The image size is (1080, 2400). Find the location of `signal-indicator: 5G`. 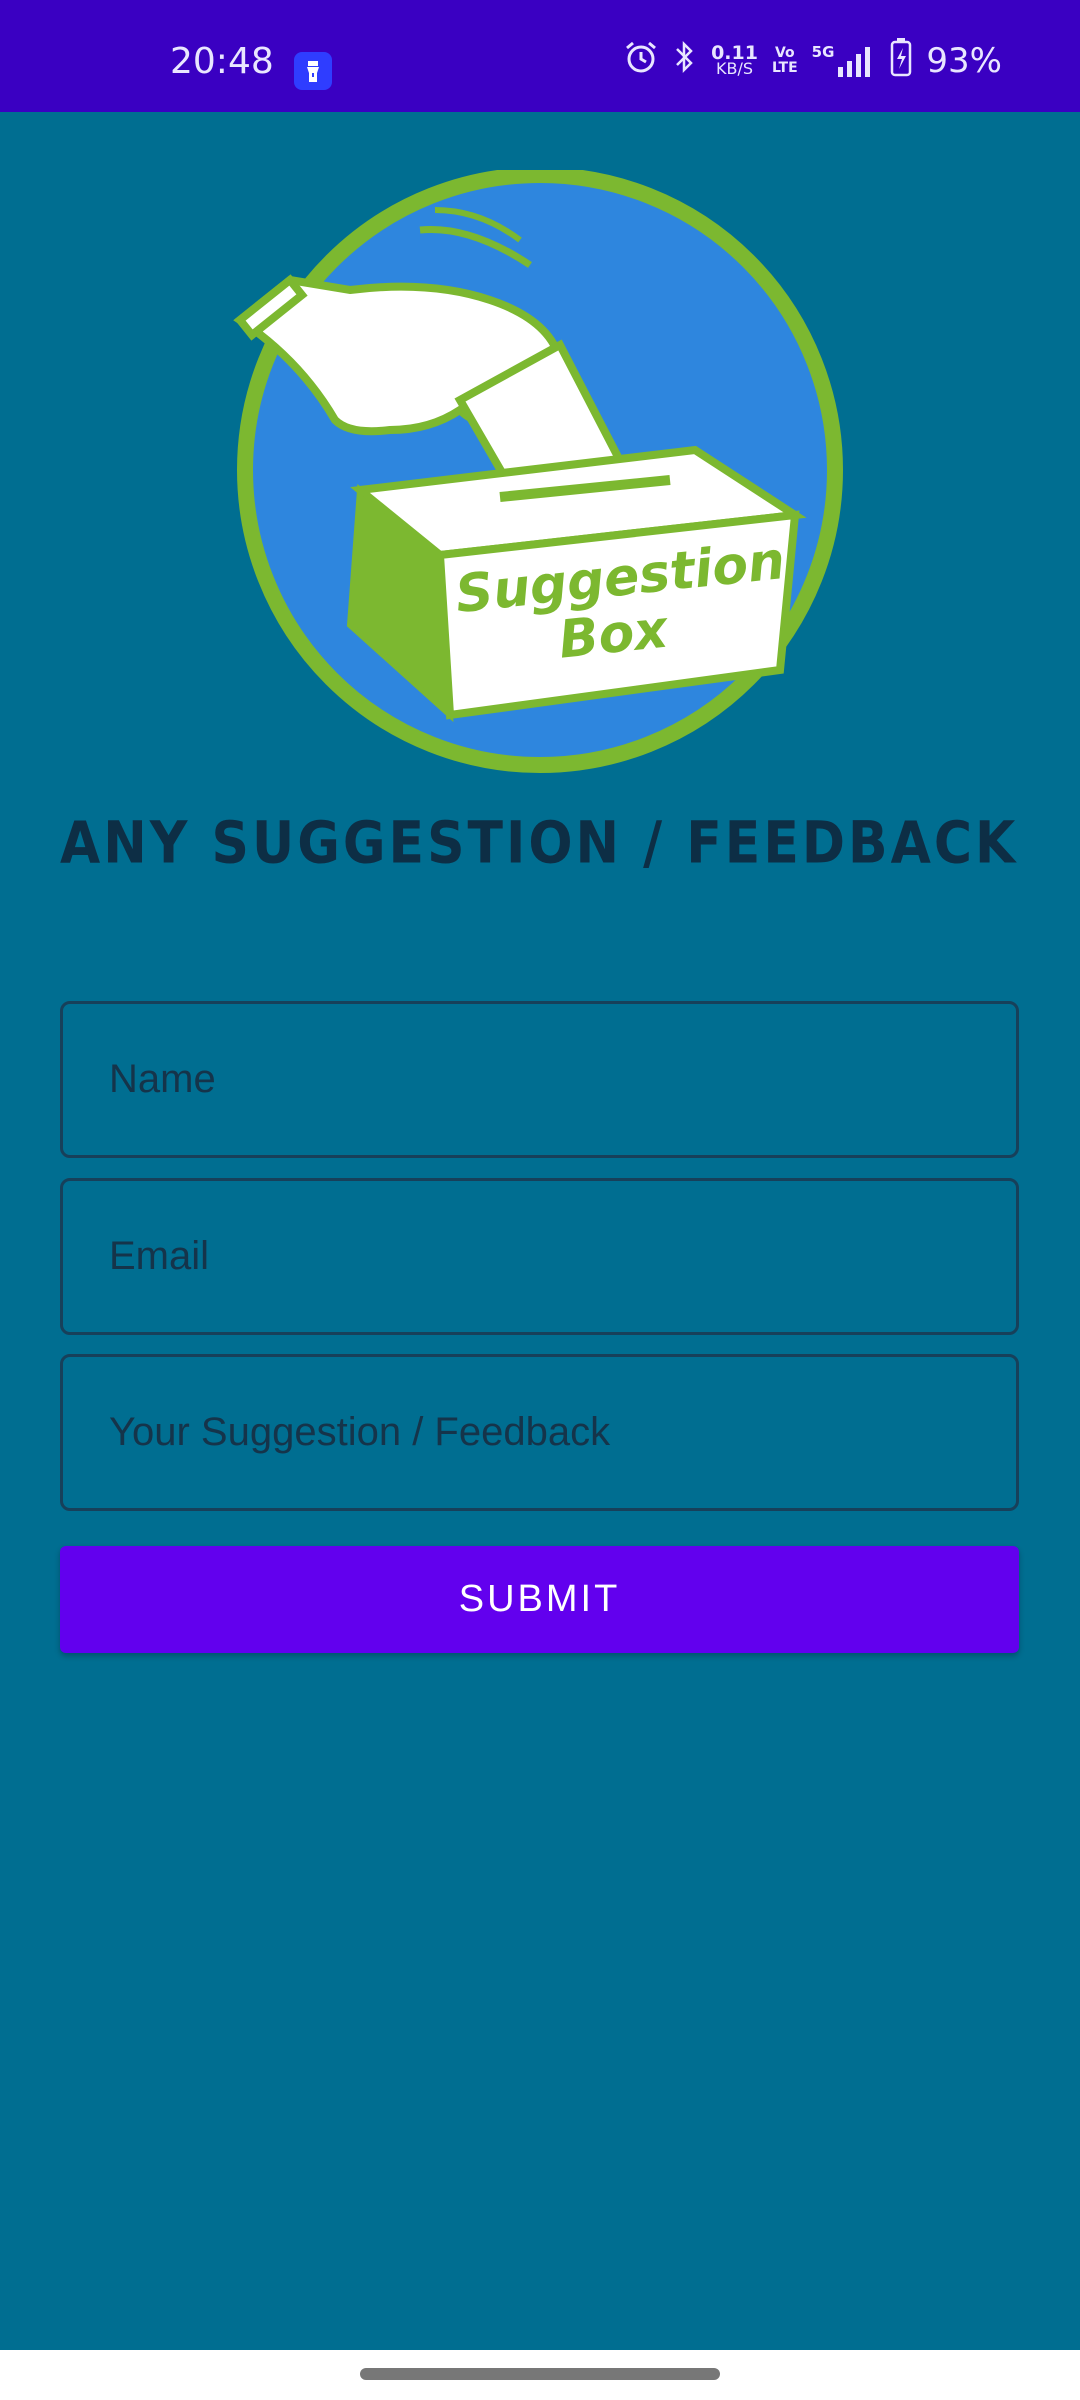

signal-indicator: 5G is located at coordinates (844, 61).